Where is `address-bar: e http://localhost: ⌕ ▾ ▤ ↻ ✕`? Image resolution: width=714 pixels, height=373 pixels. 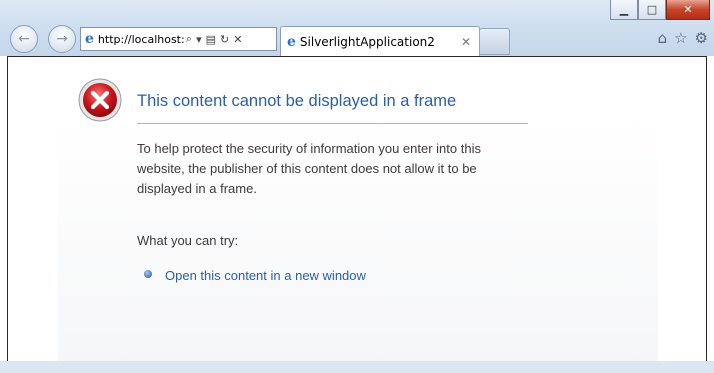 address-bar: e http://localhost: ⌕ ▾ ▤ ↻ ✕ is located at coordinates (178, 39).